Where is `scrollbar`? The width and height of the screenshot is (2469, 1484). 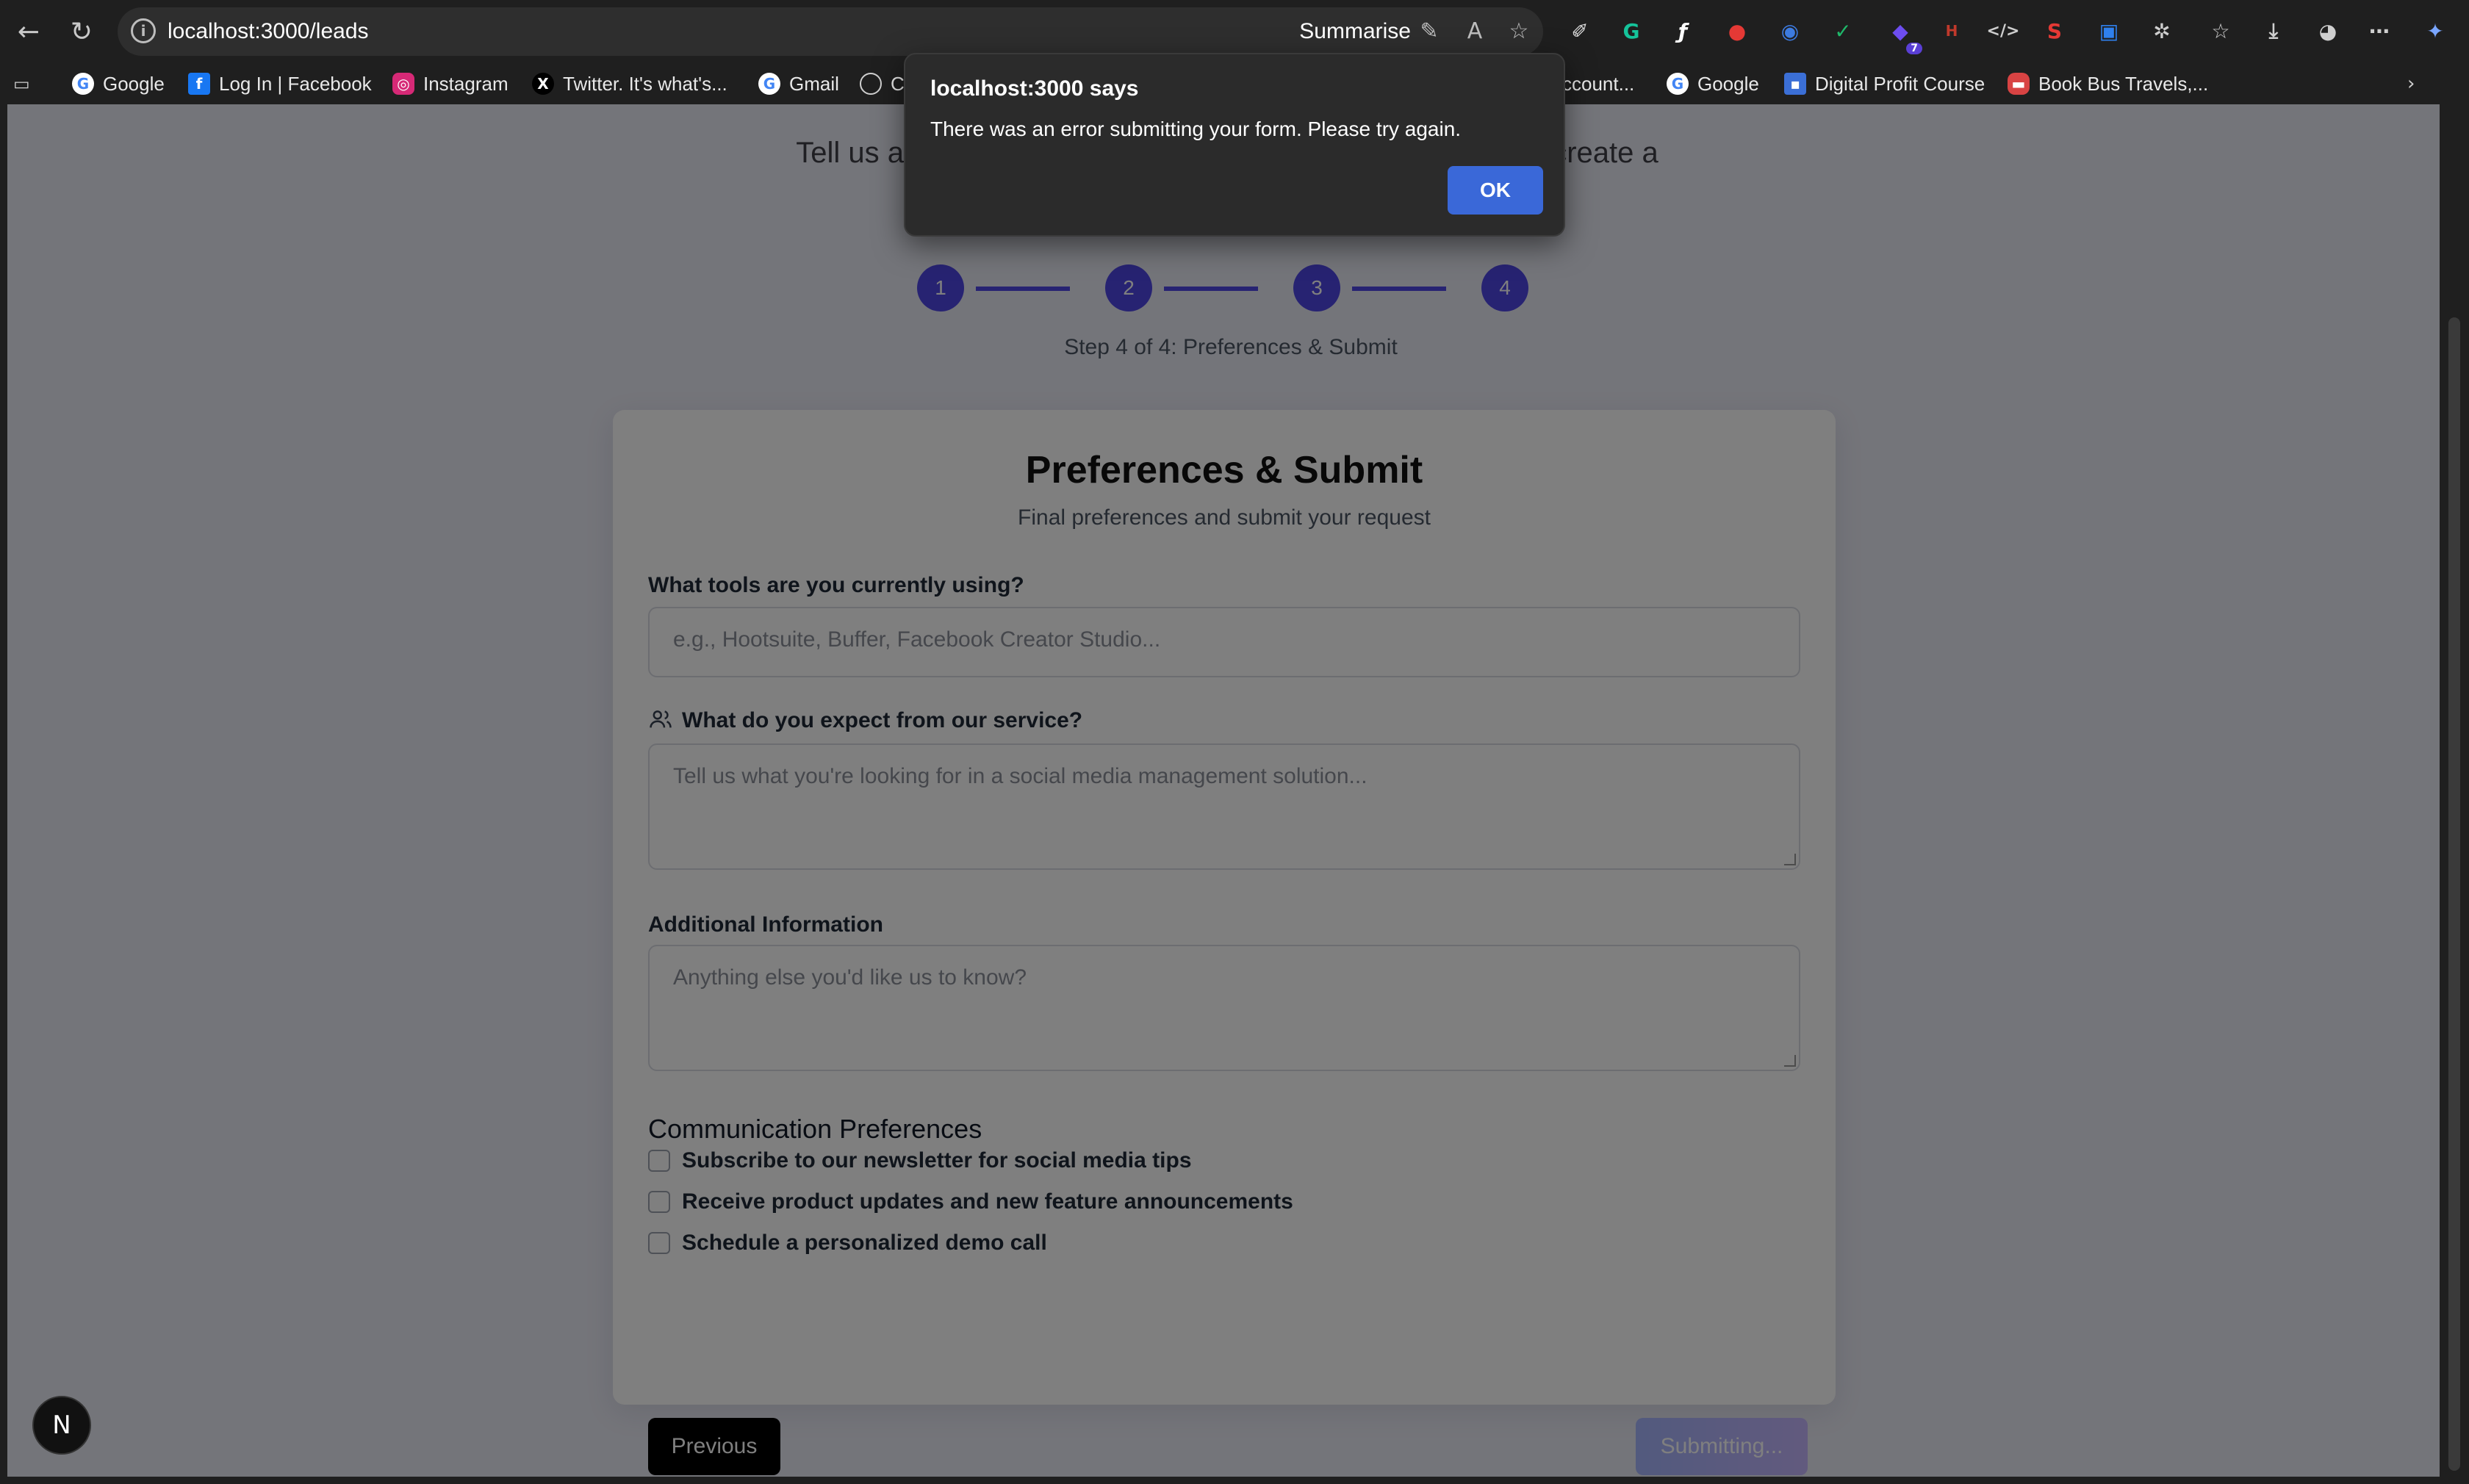 scrollbar is located at coordinates (2454, 794).